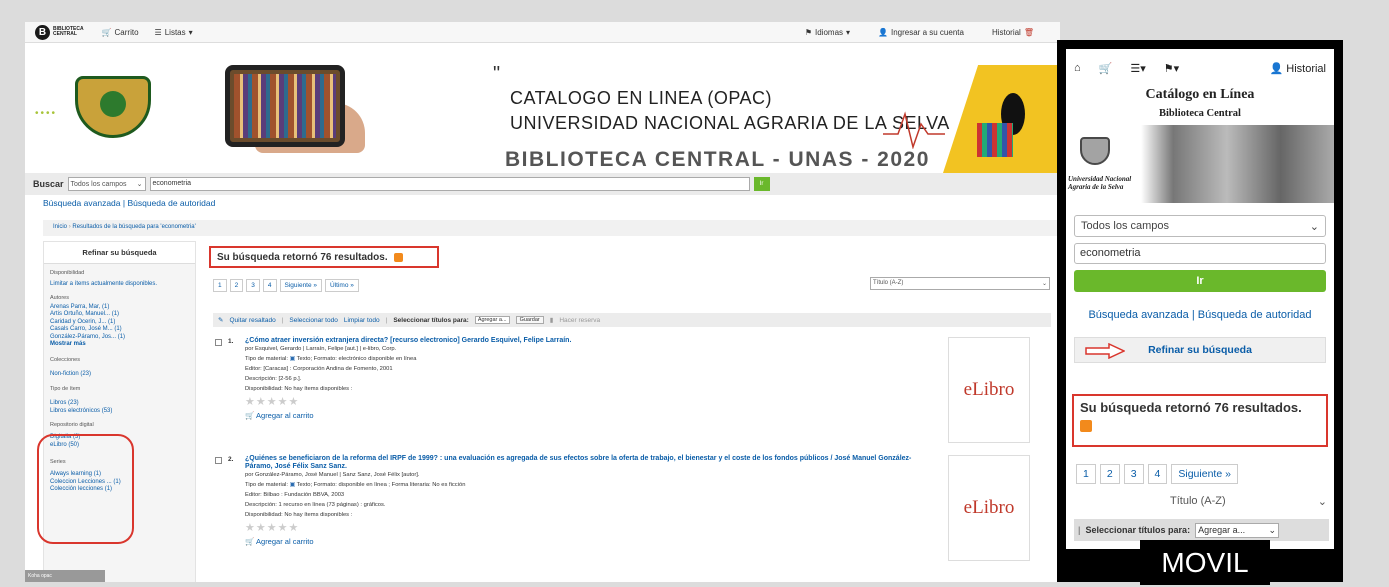  What do you see at coordinates (1306, 68) in the screenshot?
I see `mobile-history-label: Historial` at bounding box center [1306, 68].